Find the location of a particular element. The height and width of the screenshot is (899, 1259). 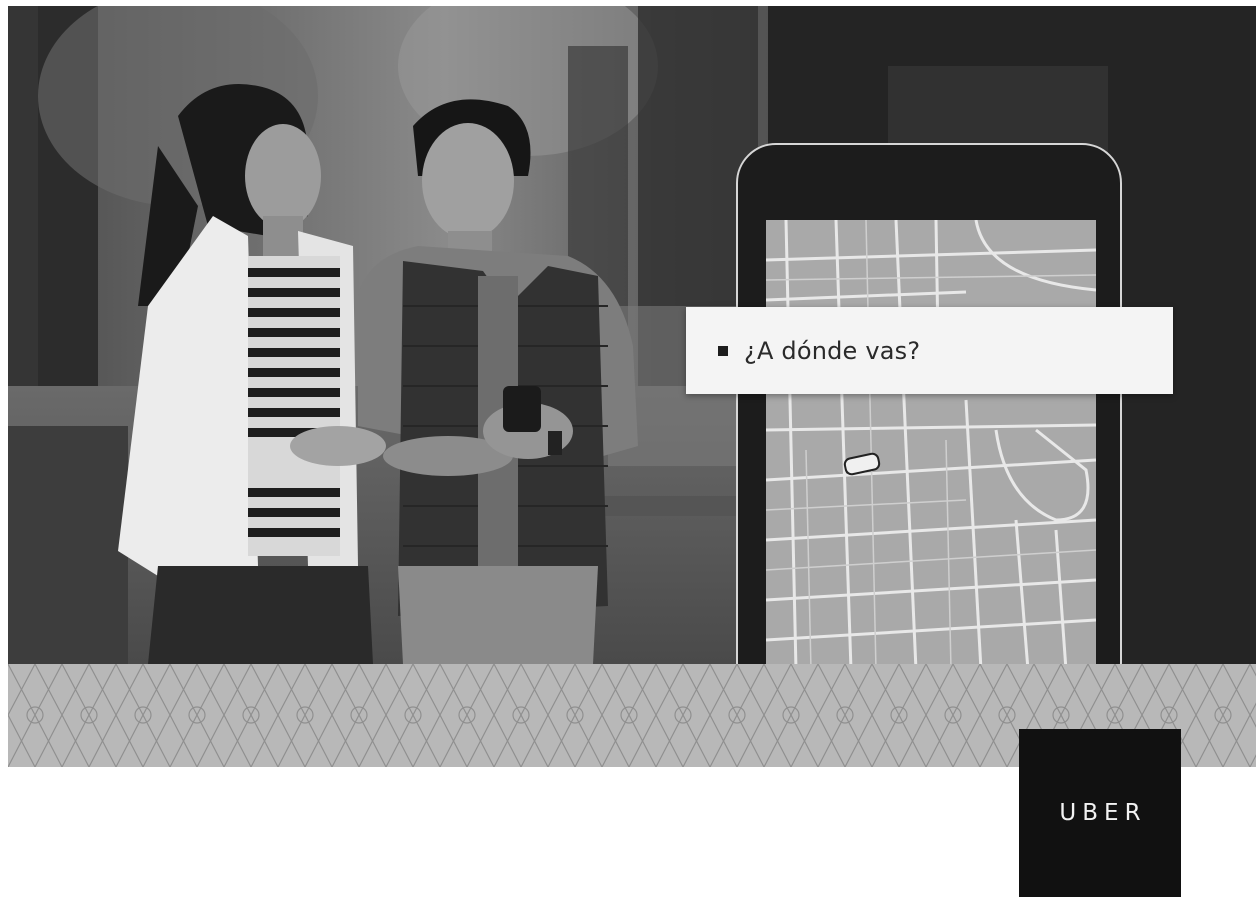

map-view is located at coordinates (931, 445).